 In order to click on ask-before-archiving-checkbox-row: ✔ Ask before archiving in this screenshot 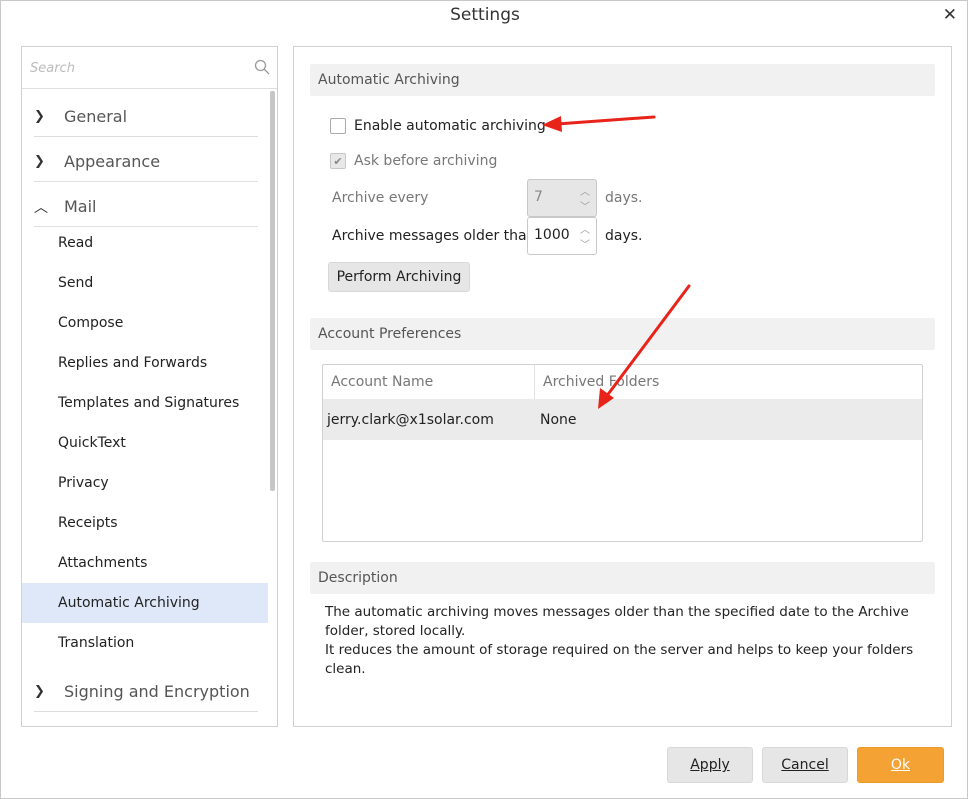, I will do `click(413, 161)`.